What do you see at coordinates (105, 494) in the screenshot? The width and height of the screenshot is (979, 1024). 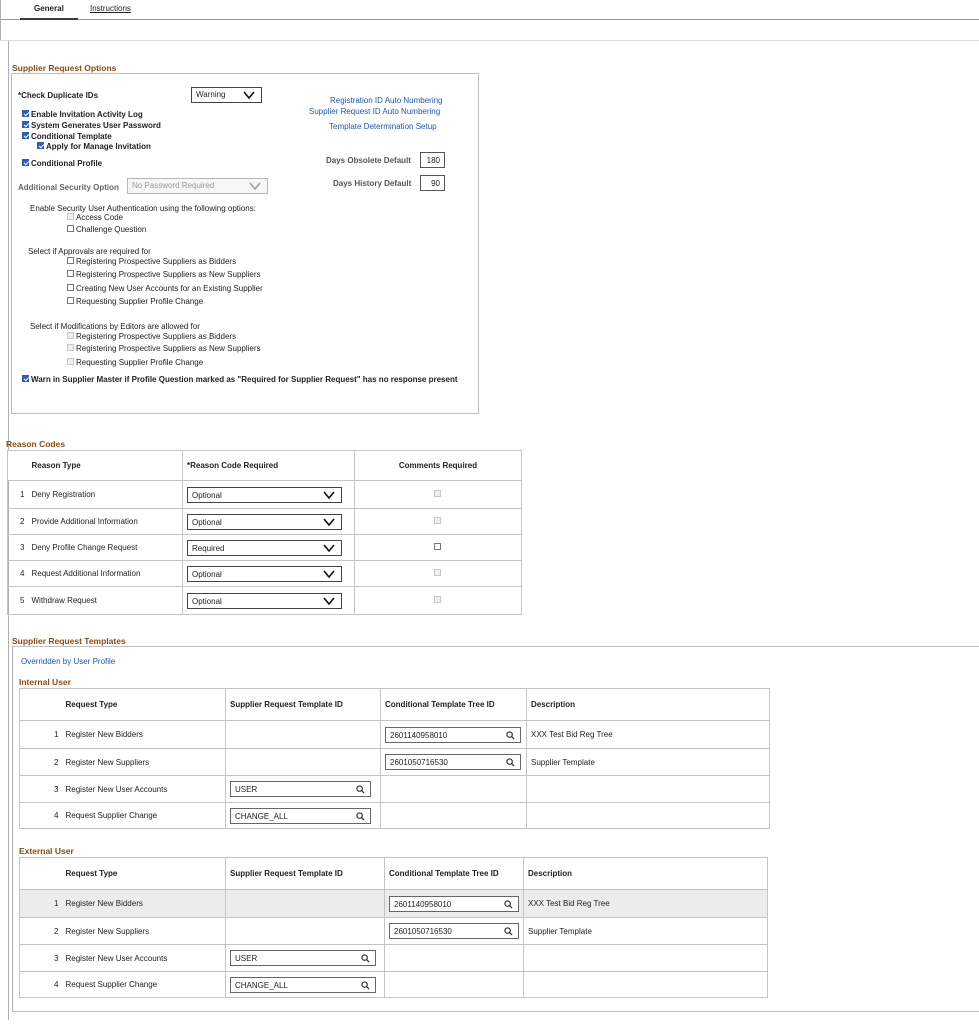 I see `reason-type-cell: Deny Registration` at bounding box center [105, 494].